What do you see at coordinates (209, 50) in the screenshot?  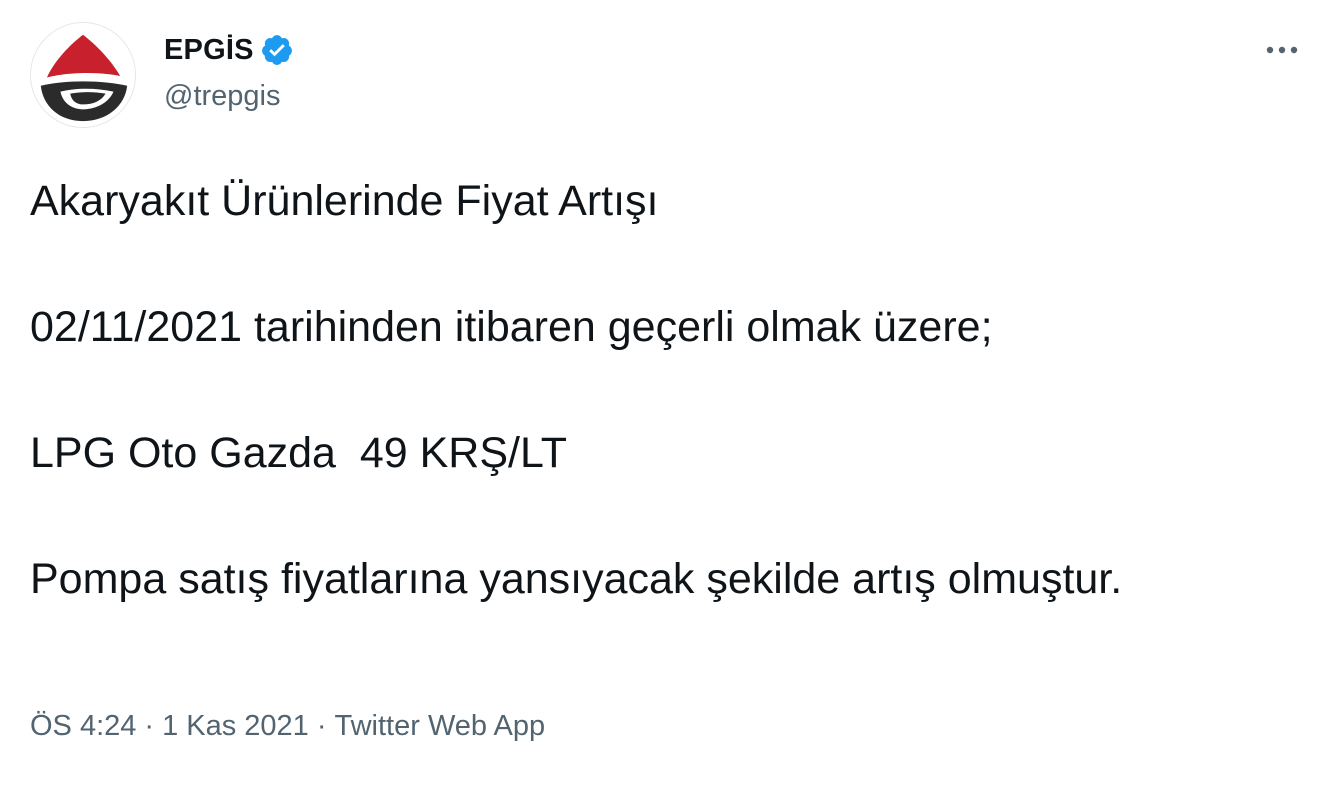 I see `display-name: EPGİS` at bounding box center [209, 50].